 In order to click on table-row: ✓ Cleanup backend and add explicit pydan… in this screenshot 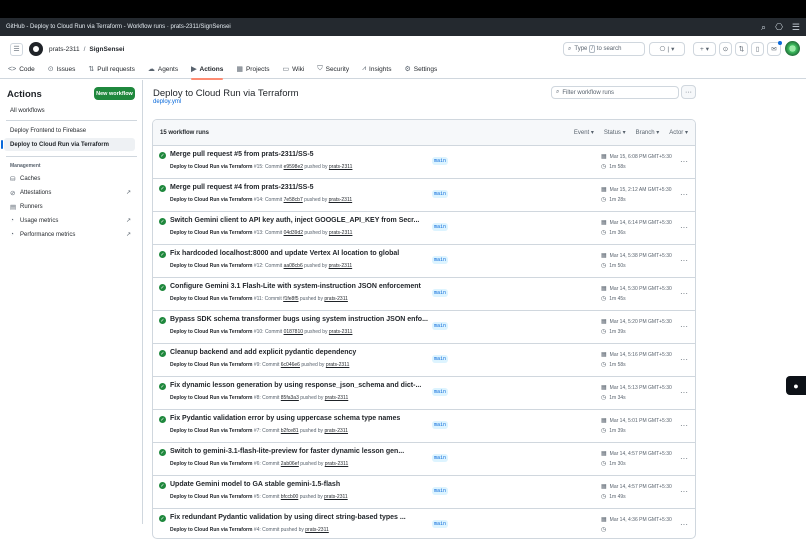, I will do `click(424, 360)`.